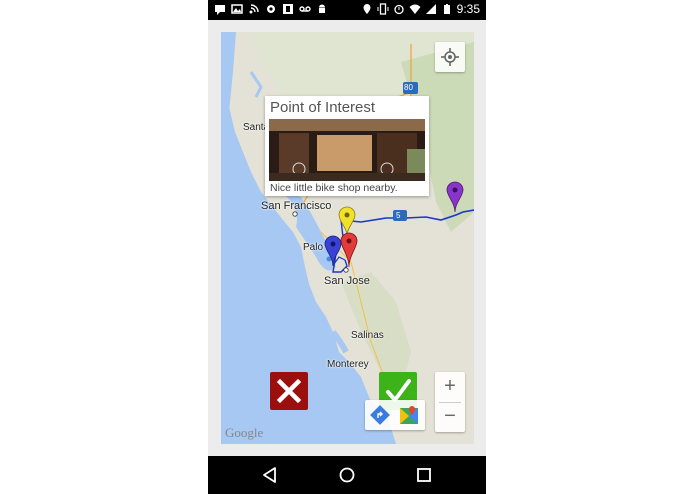 This screenshot has width=695, height=494. I want to click on close-icon, so click(289, 391).